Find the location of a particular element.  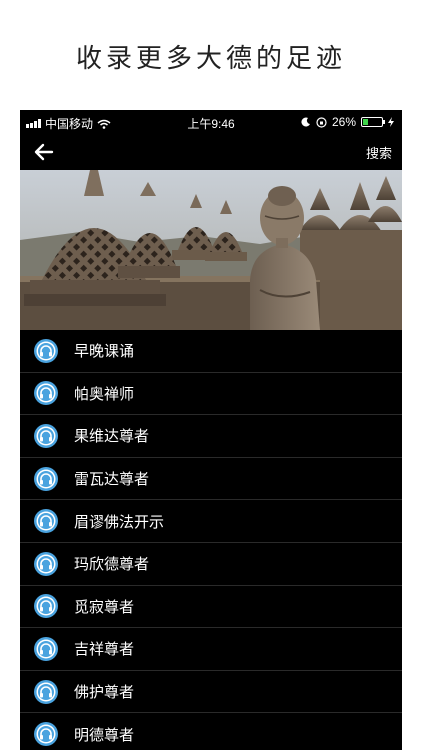

list-item-label: 雷瓦达尊者 is located at coordinates (112, 479).